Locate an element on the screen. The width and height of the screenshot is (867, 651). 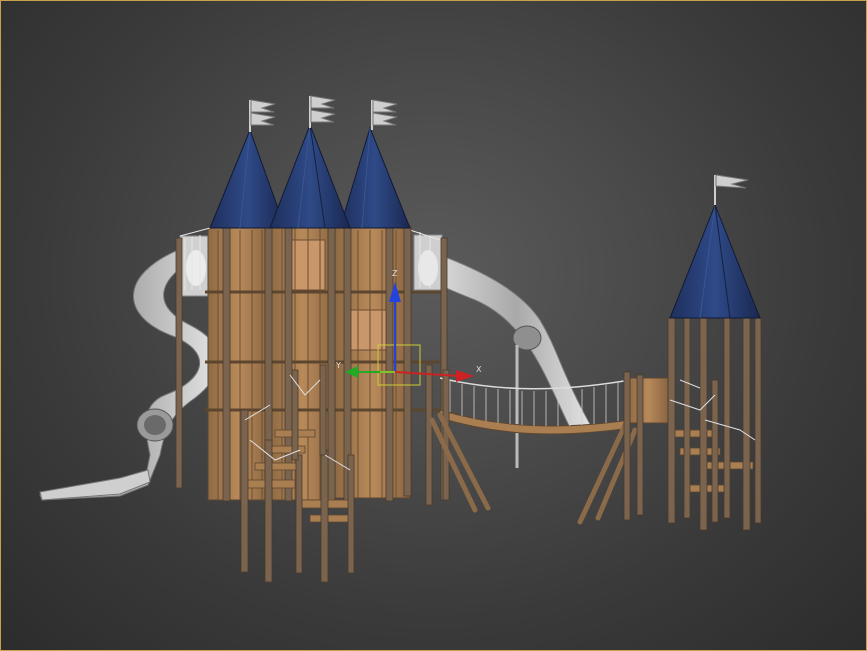
main-tower is located at coordinates (311, 363).